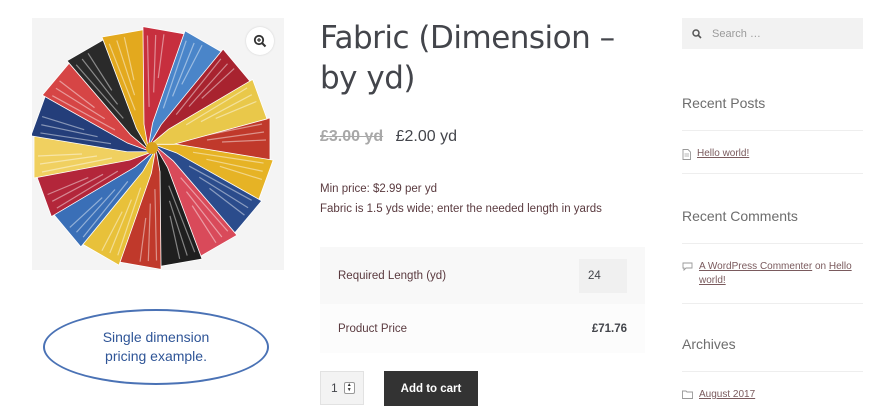 The height and width of the screenshot is (414, 880). What do you see at coordinates (687, 266) in the screenshot?
I see `comment-bubble-icon` at bounding box center [687, 266].